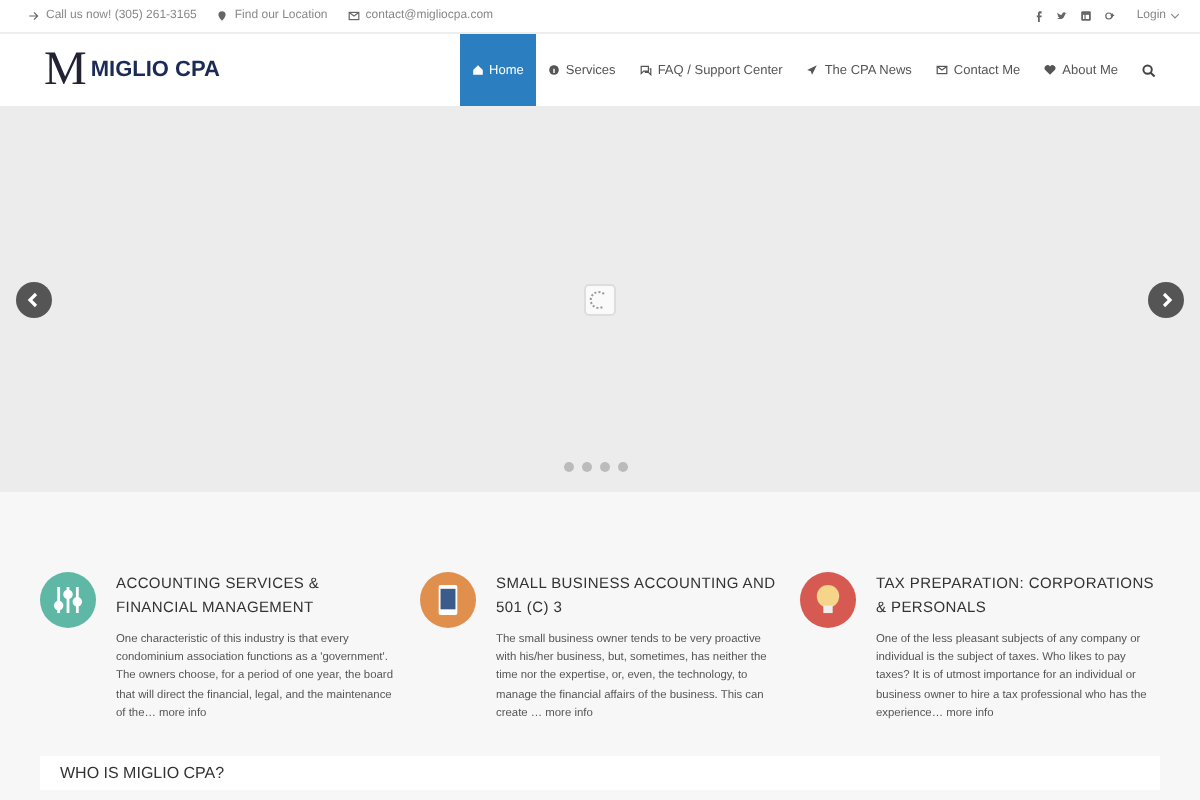 This screenshot has width=1200, height=800. What do you see at coordinates (812, 70) in the screenshot?
I see `paper-plane-icon` at bounding box center [812, 70].